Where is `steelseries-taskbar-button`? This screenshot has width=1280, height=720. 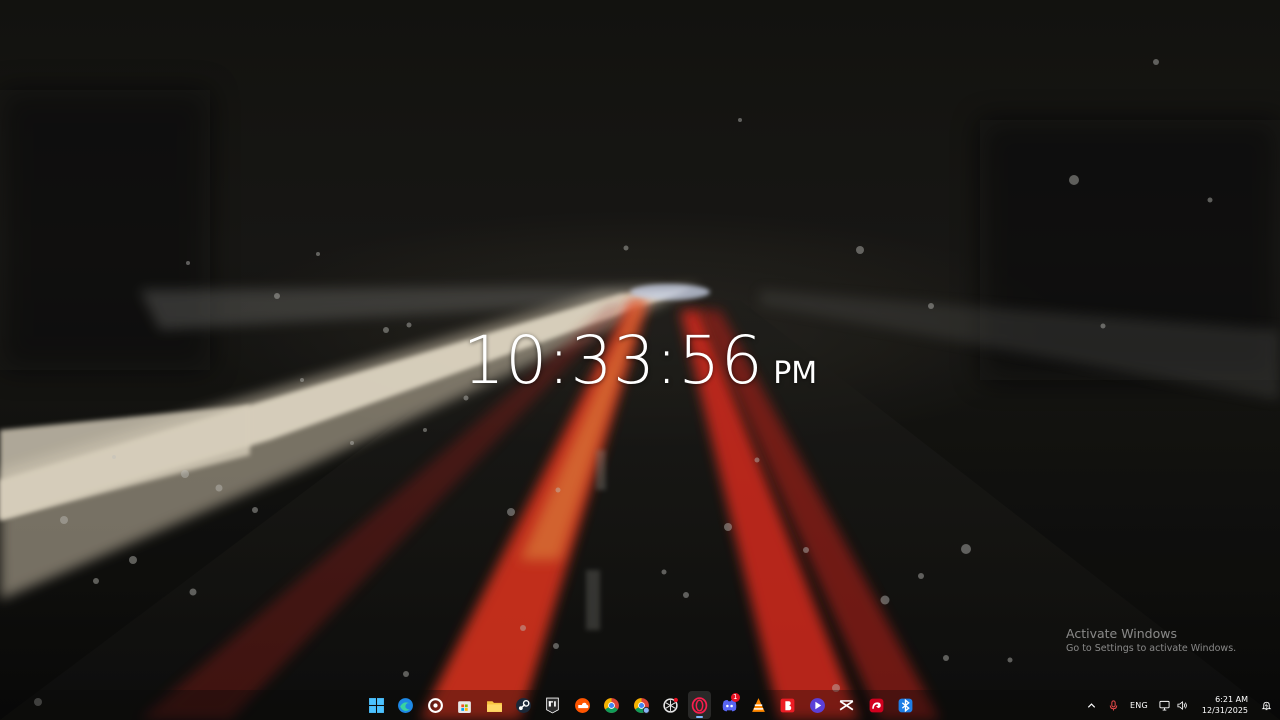 steelseries-taskbar-button is located at coordinates (435, 705).